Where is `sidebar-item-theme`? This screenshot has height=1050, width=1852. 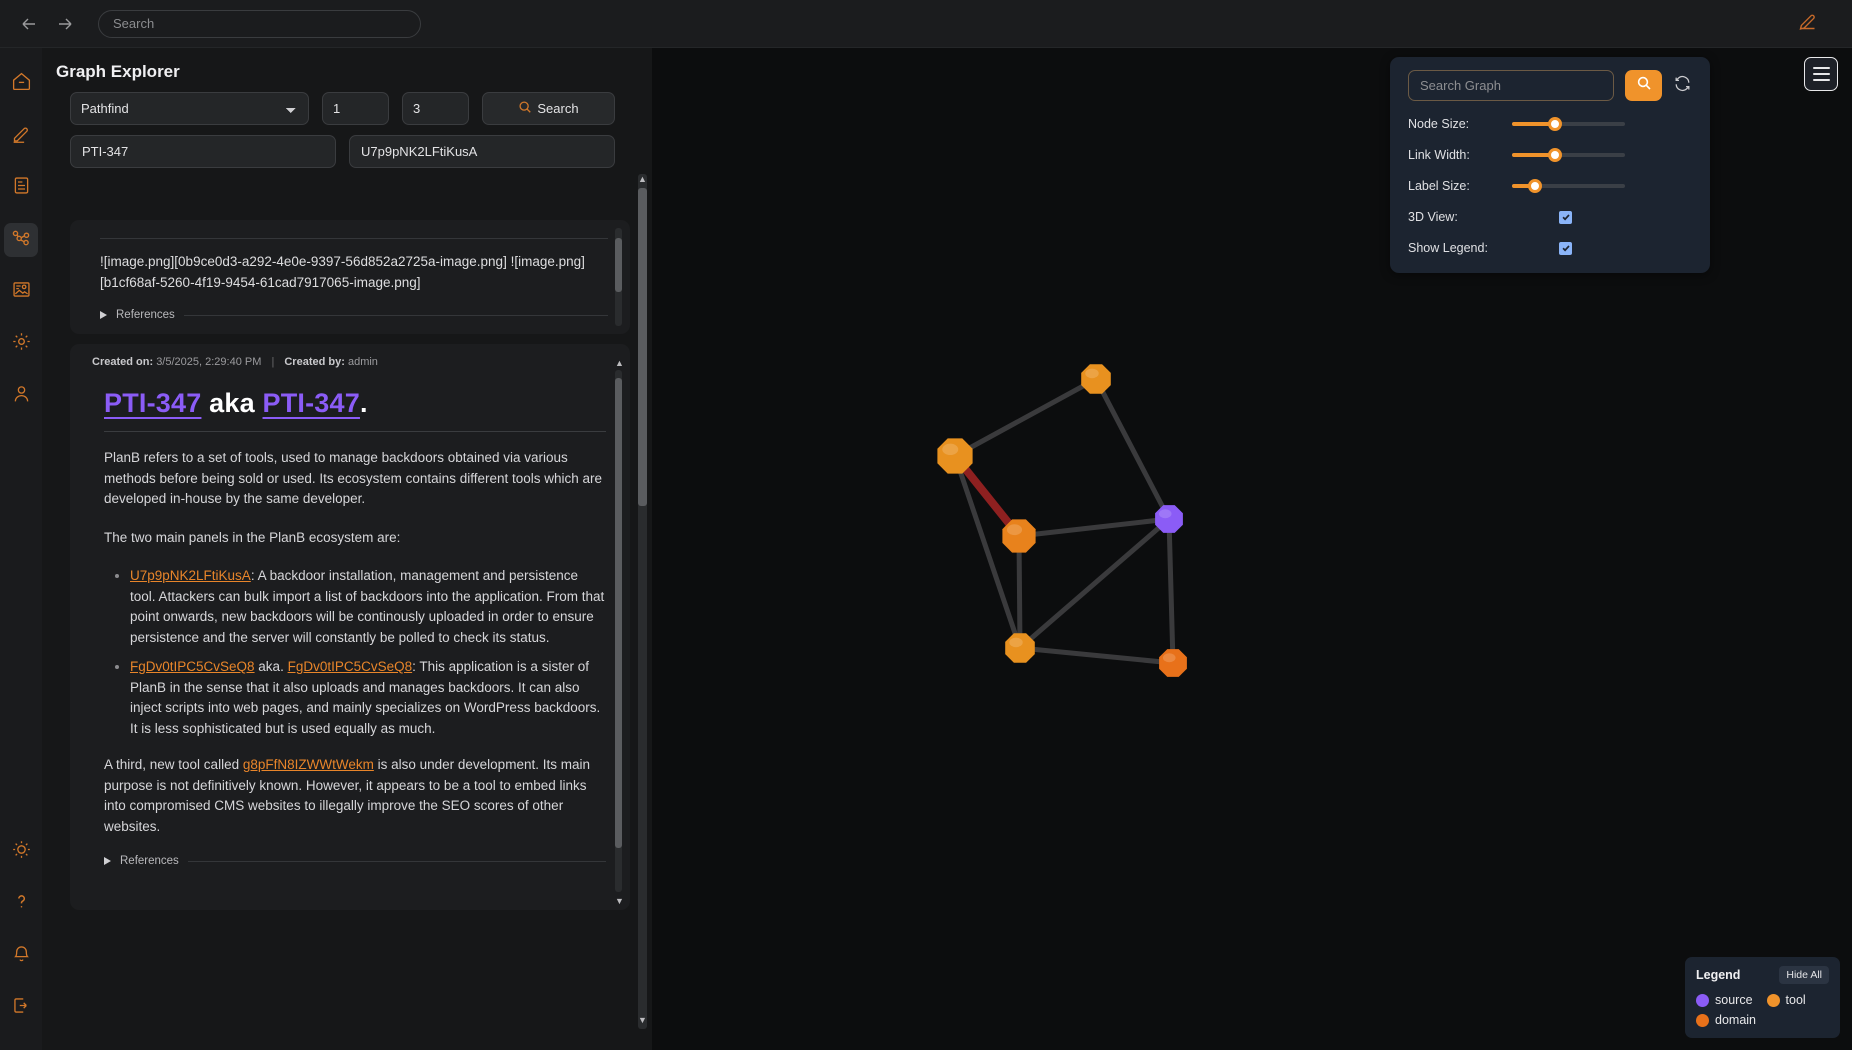 sidebar-item-theme is located at coordinates (21, 852).